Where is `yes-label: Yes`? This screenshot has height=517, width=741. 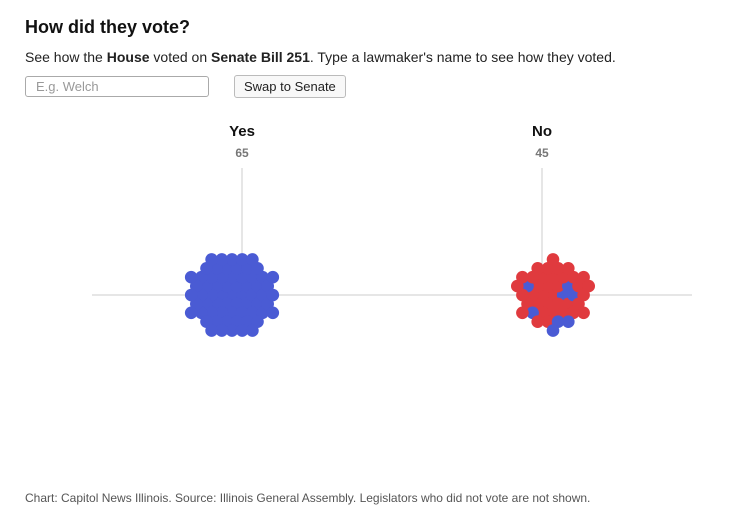 yes-label: Yes is located at coordinates (242, 131).